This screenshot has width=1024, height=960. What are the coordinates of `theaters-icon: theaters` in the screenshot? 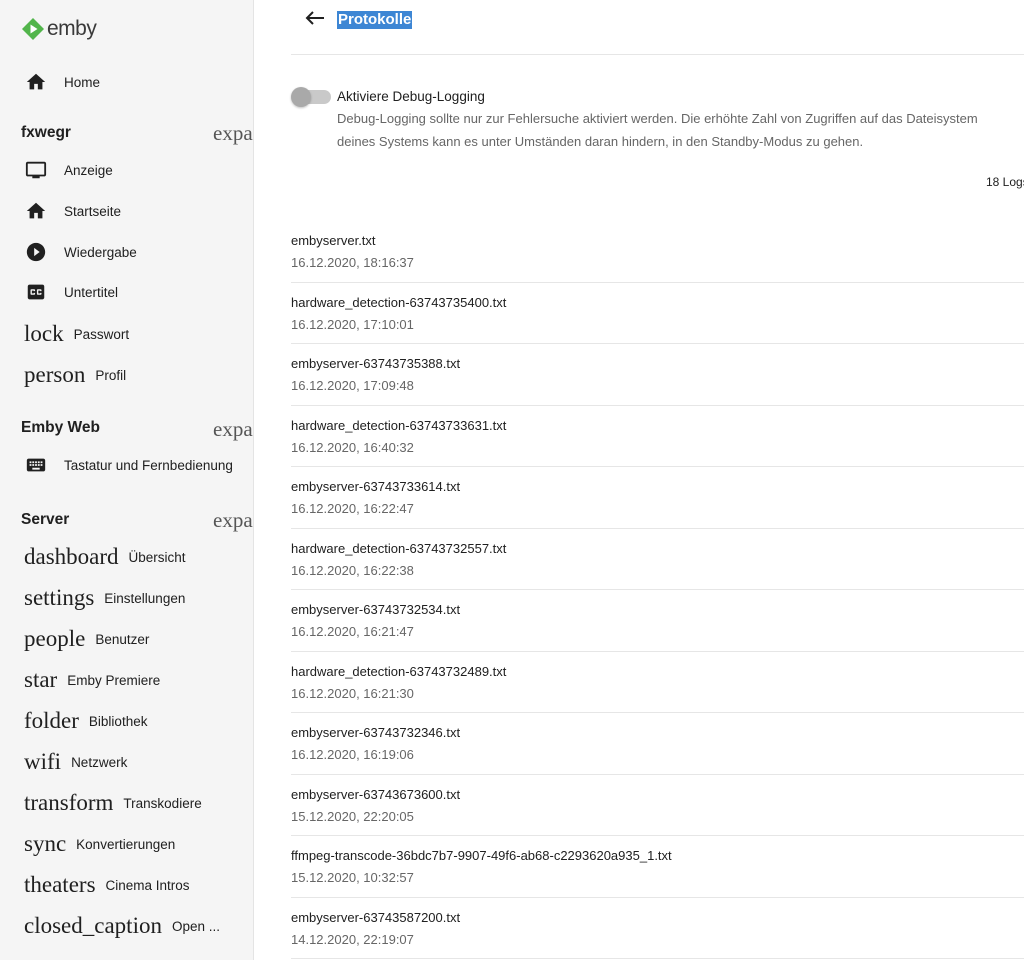 It's located at (60, 884).